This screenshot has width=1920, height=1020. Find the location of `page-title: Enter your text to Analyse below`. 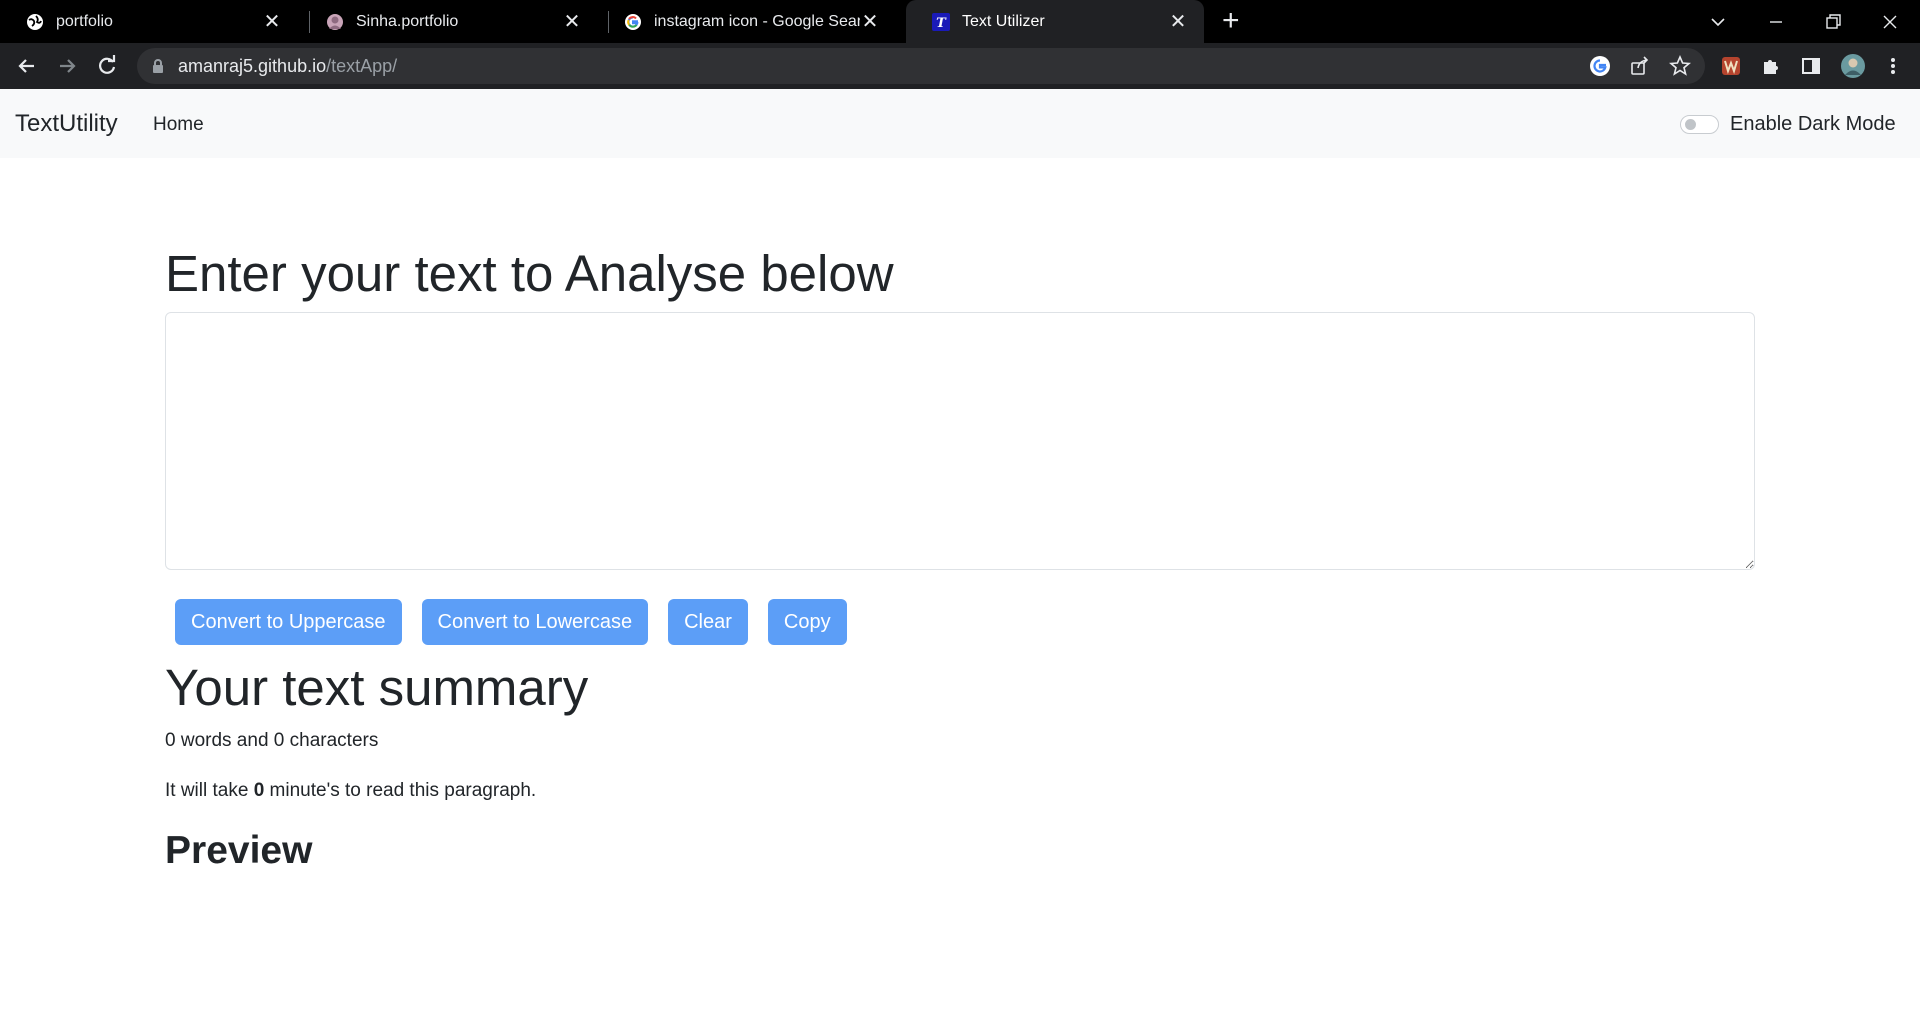

page-title: Enter your text to Analyse below is located at coordinates (529, 273).